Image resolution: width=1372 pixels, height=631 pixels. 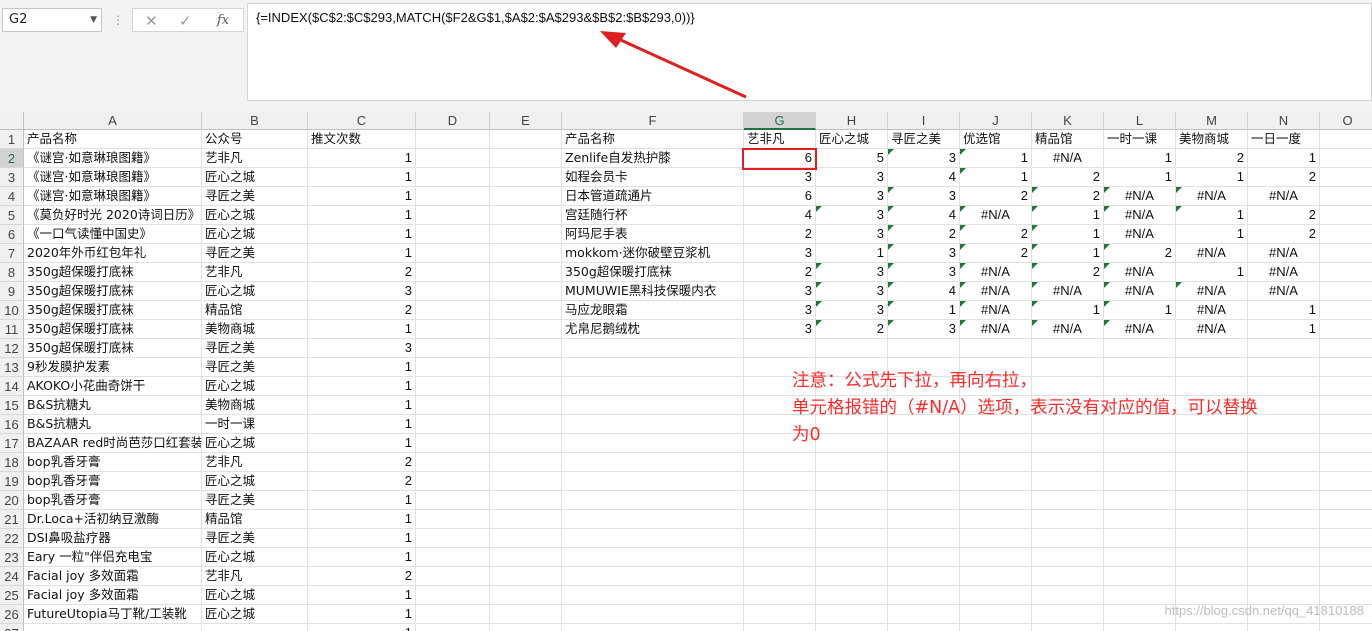 I want to click on cell-h3: 3, so click(x=852, y=177).